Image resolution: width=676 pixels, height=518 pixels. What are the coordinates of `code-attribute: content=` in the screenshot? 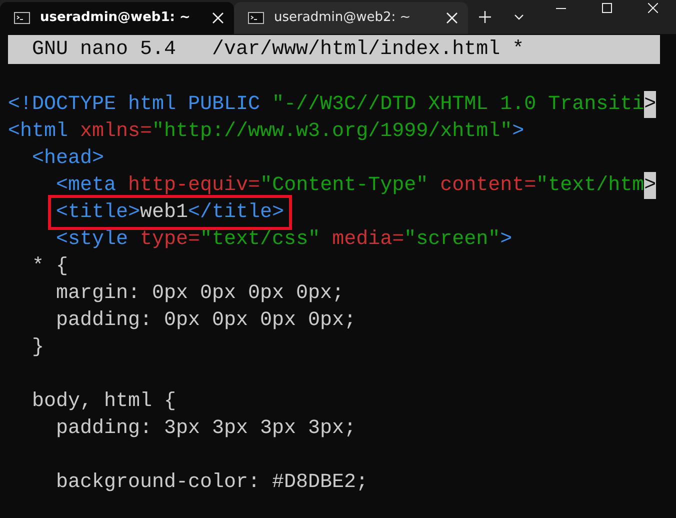 It's located at (488, 186).